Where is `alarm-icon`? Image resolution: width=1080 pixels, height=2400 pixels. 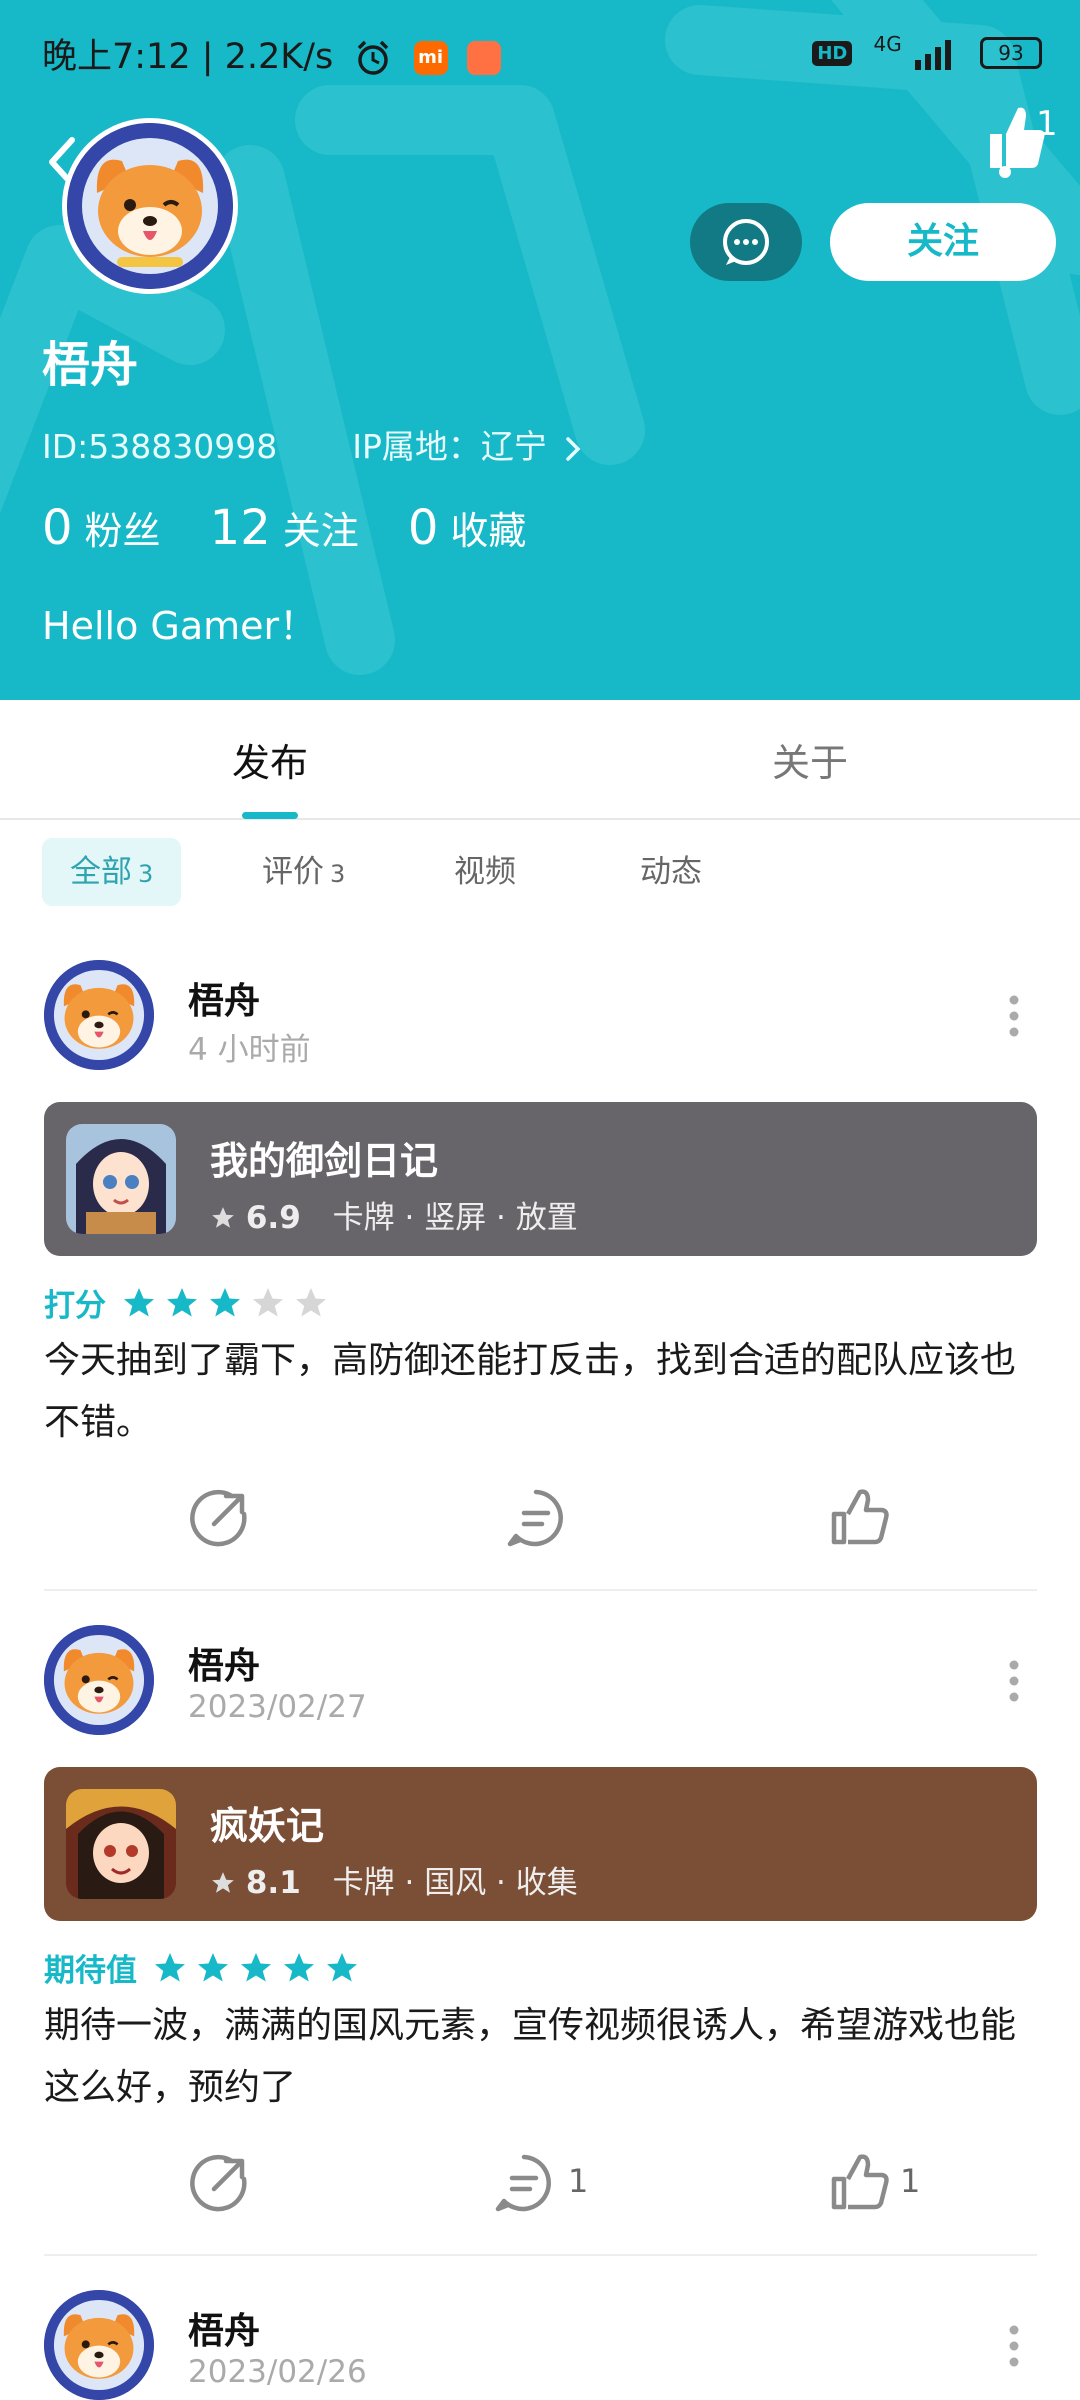 alarm-icon is located at coordinates (373, 57).